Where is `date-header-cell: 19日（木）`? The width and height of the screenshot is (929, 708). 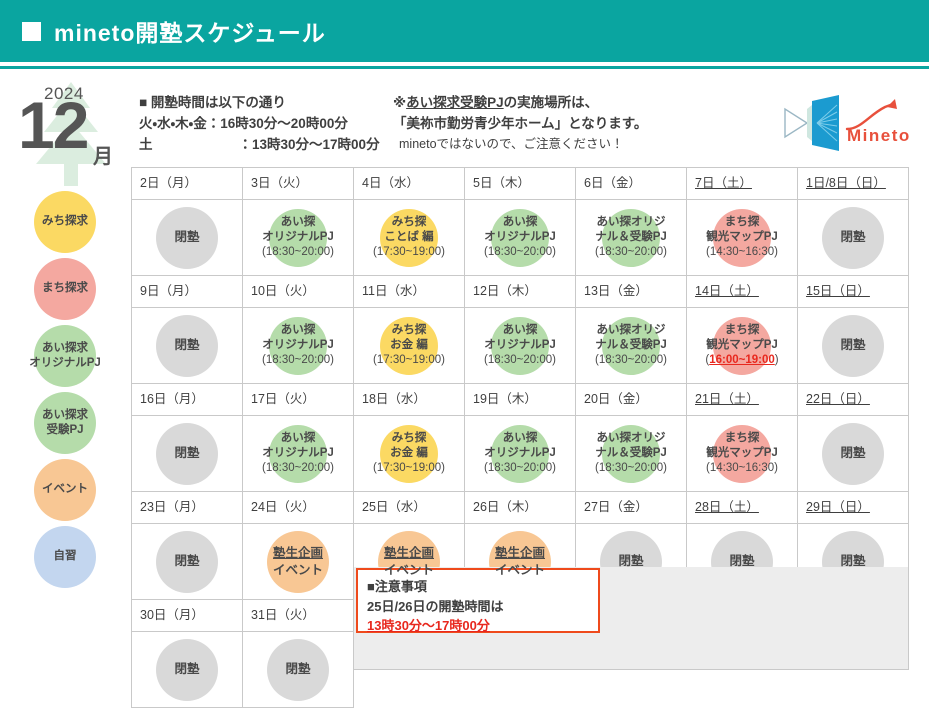 date-header-cell: 19日（木） is located at coordinates (520, 399).